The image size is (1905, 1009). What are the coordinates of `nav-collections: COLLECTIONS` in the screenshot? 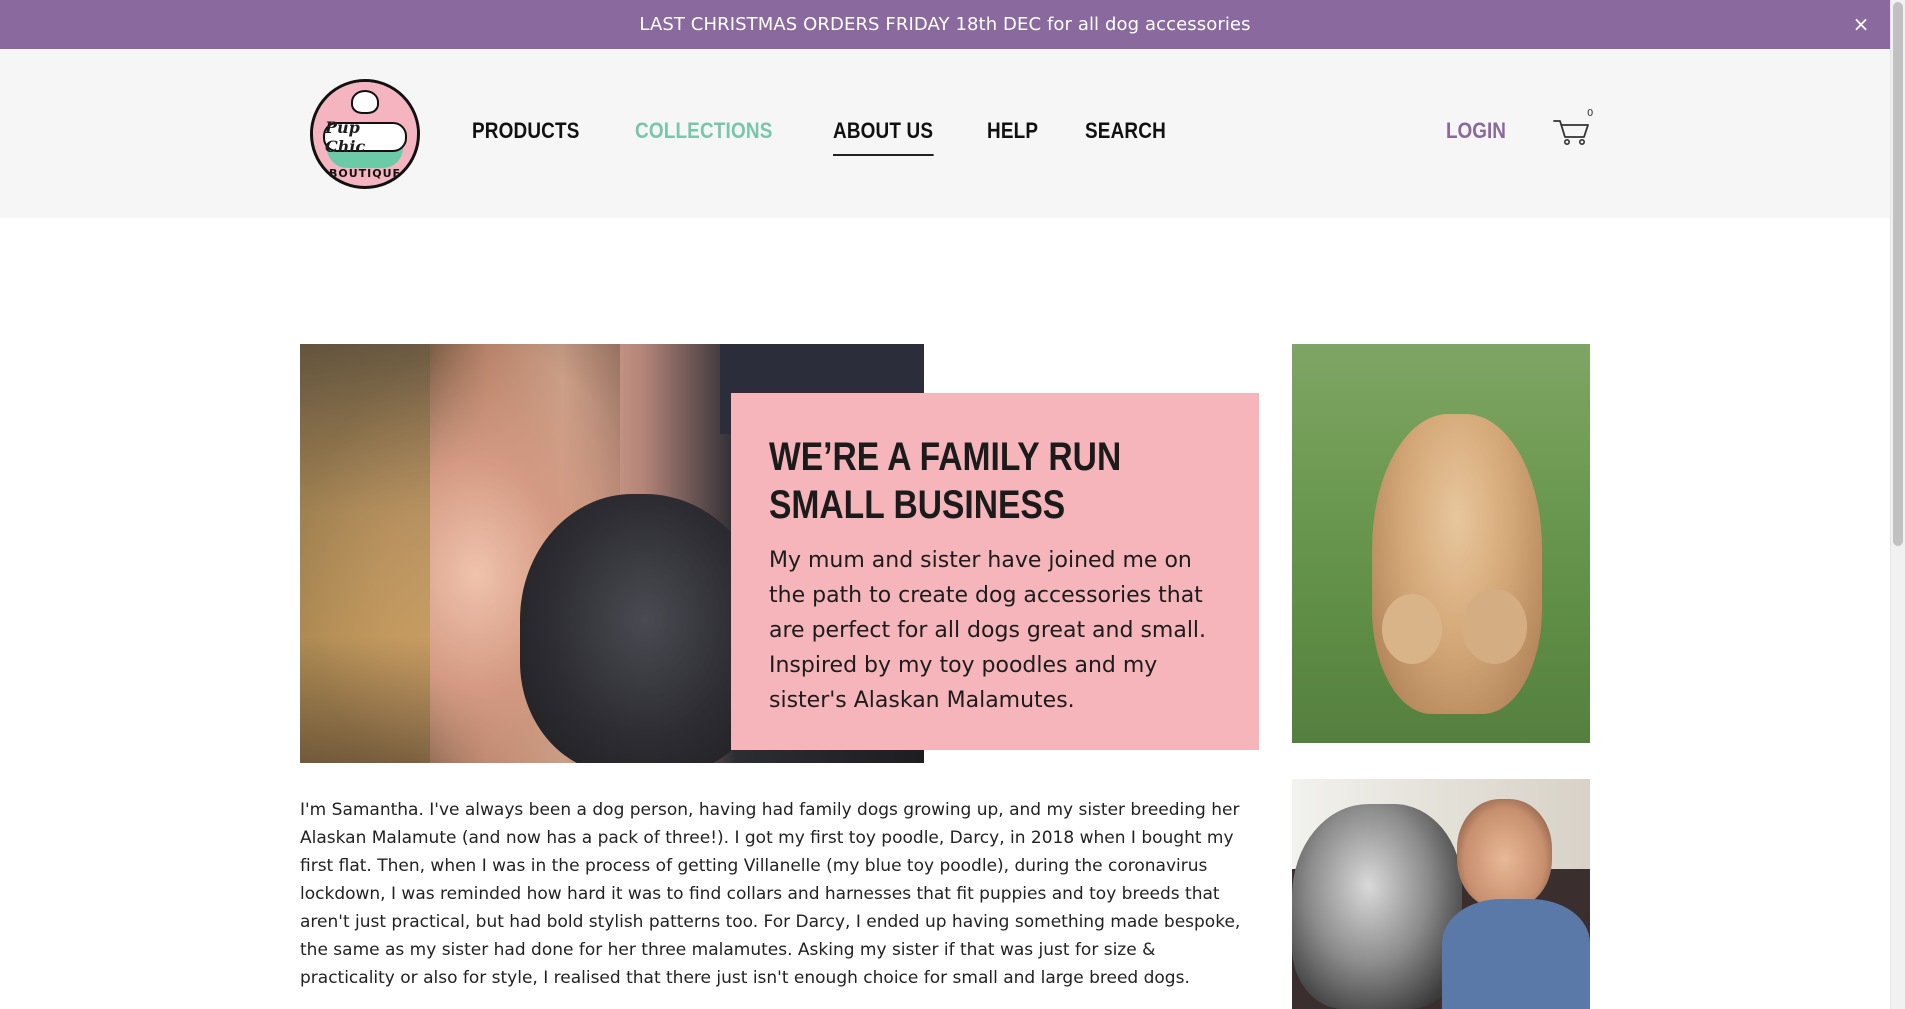 It's located at (703, 131).